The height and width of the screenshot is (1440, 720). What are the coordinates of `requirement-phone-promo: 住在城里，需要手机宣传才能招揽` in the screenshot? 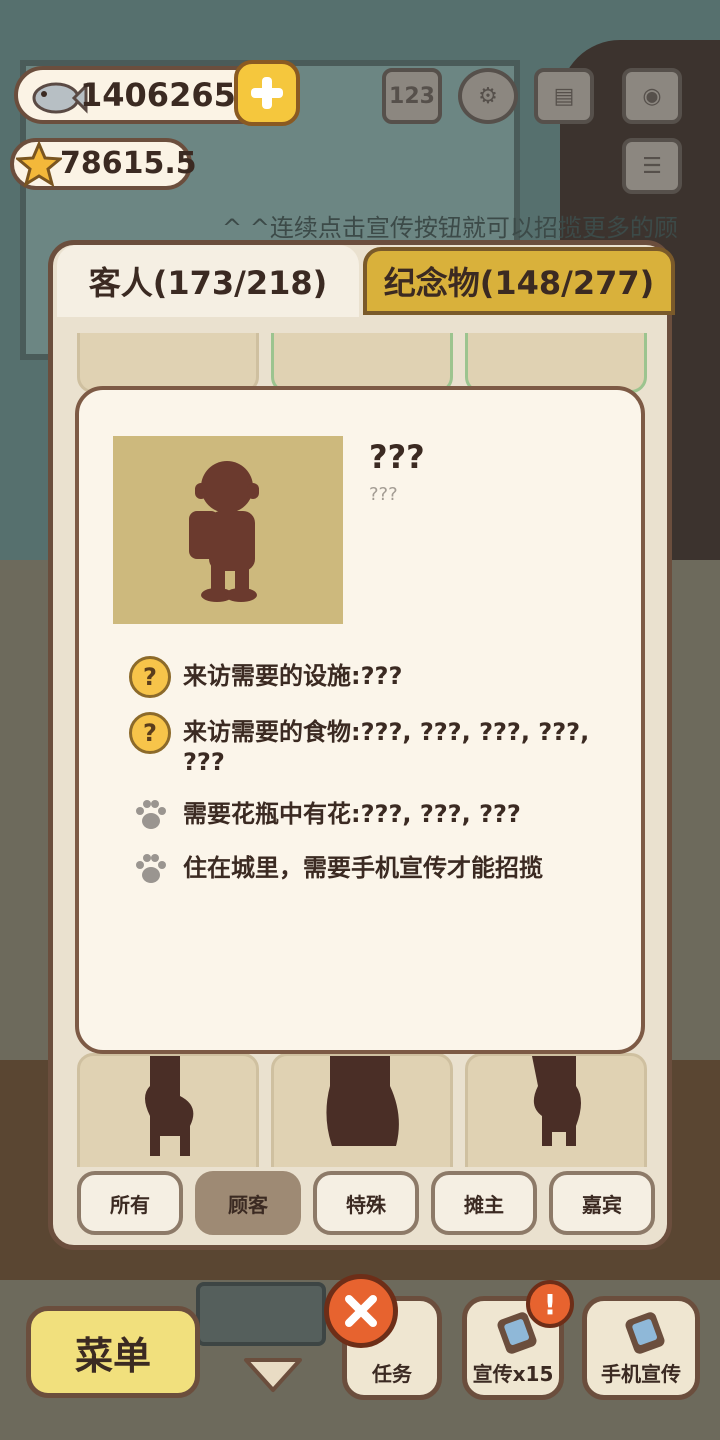 It's located at (369, 869).